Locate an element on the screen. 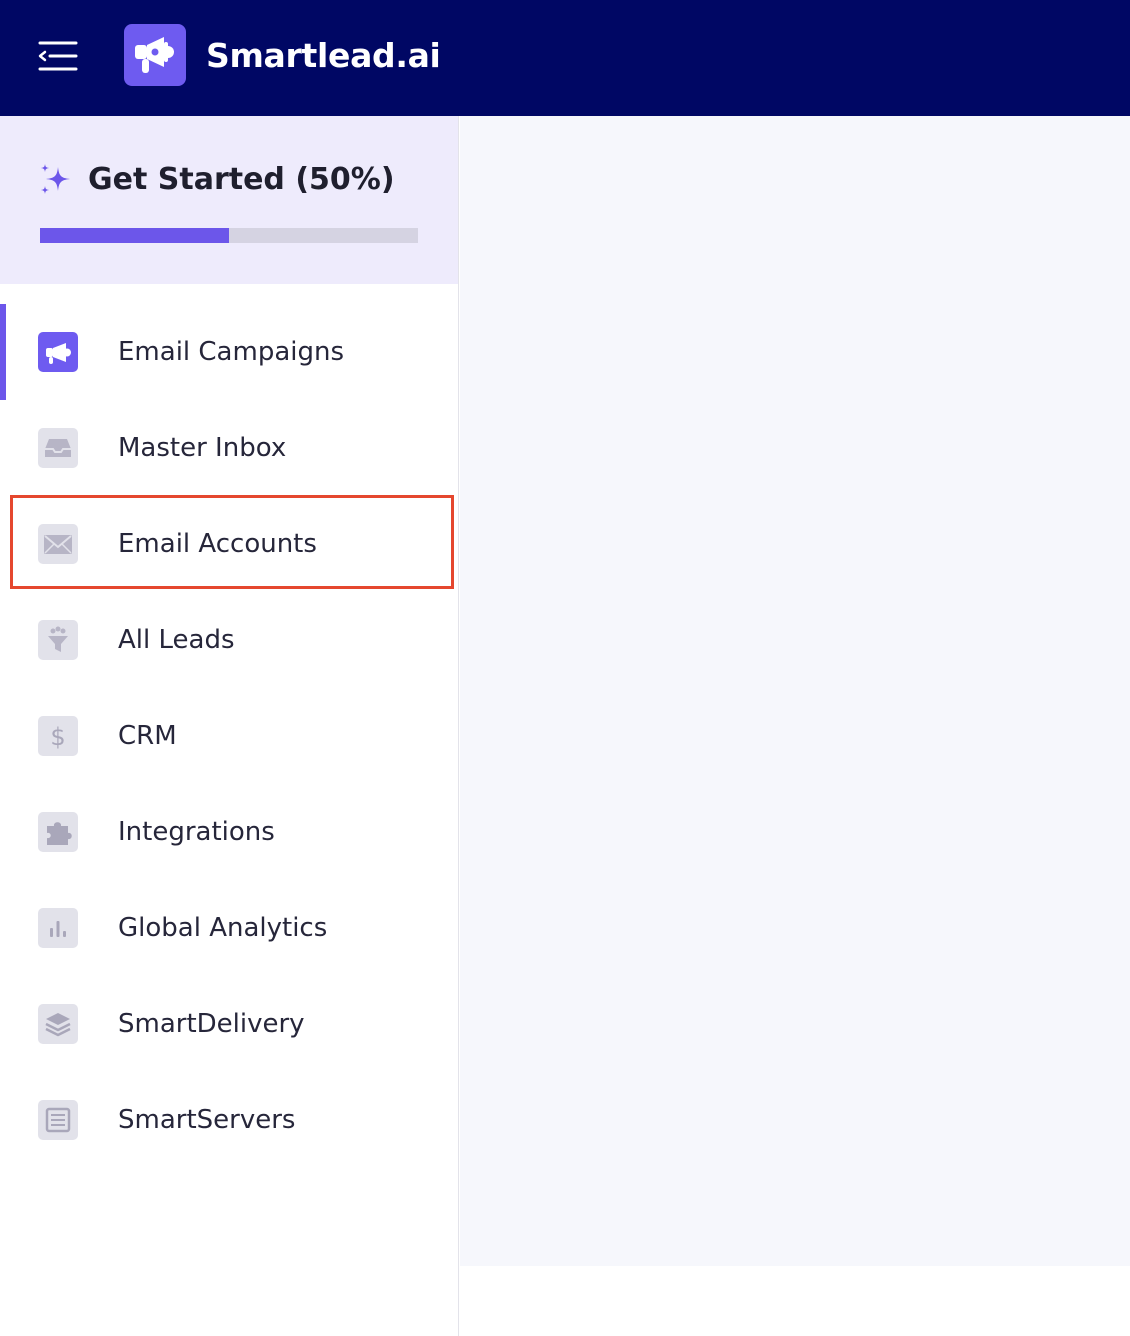 The height and width of the screenshot is (1336, 1130). sidebar-item-smartdelivery: SmartDelivery is located at coordinates (229, 1024).